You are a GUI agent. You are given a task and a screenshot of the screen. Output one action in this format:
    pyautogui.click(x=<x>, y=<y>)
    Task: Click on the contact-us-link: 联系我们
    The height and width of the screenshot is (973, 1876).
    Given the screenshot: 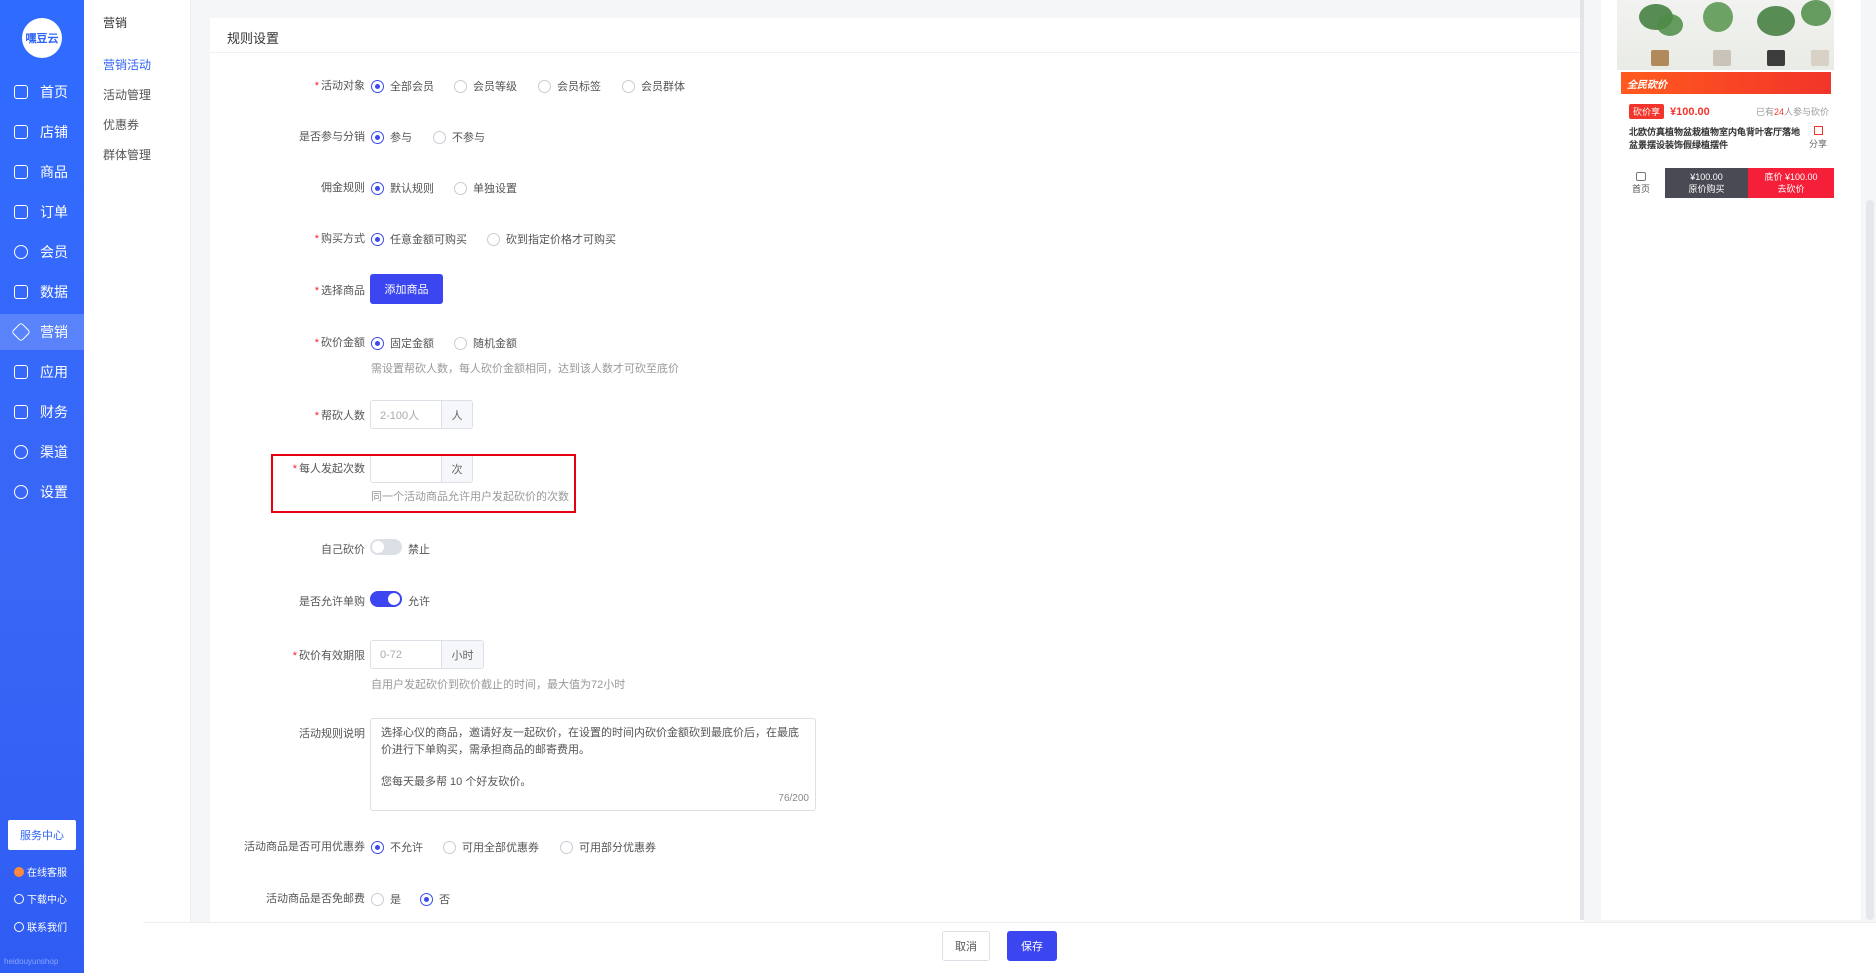 What is the action you would take?
    pyautogui.click(x=40, y=926)
    